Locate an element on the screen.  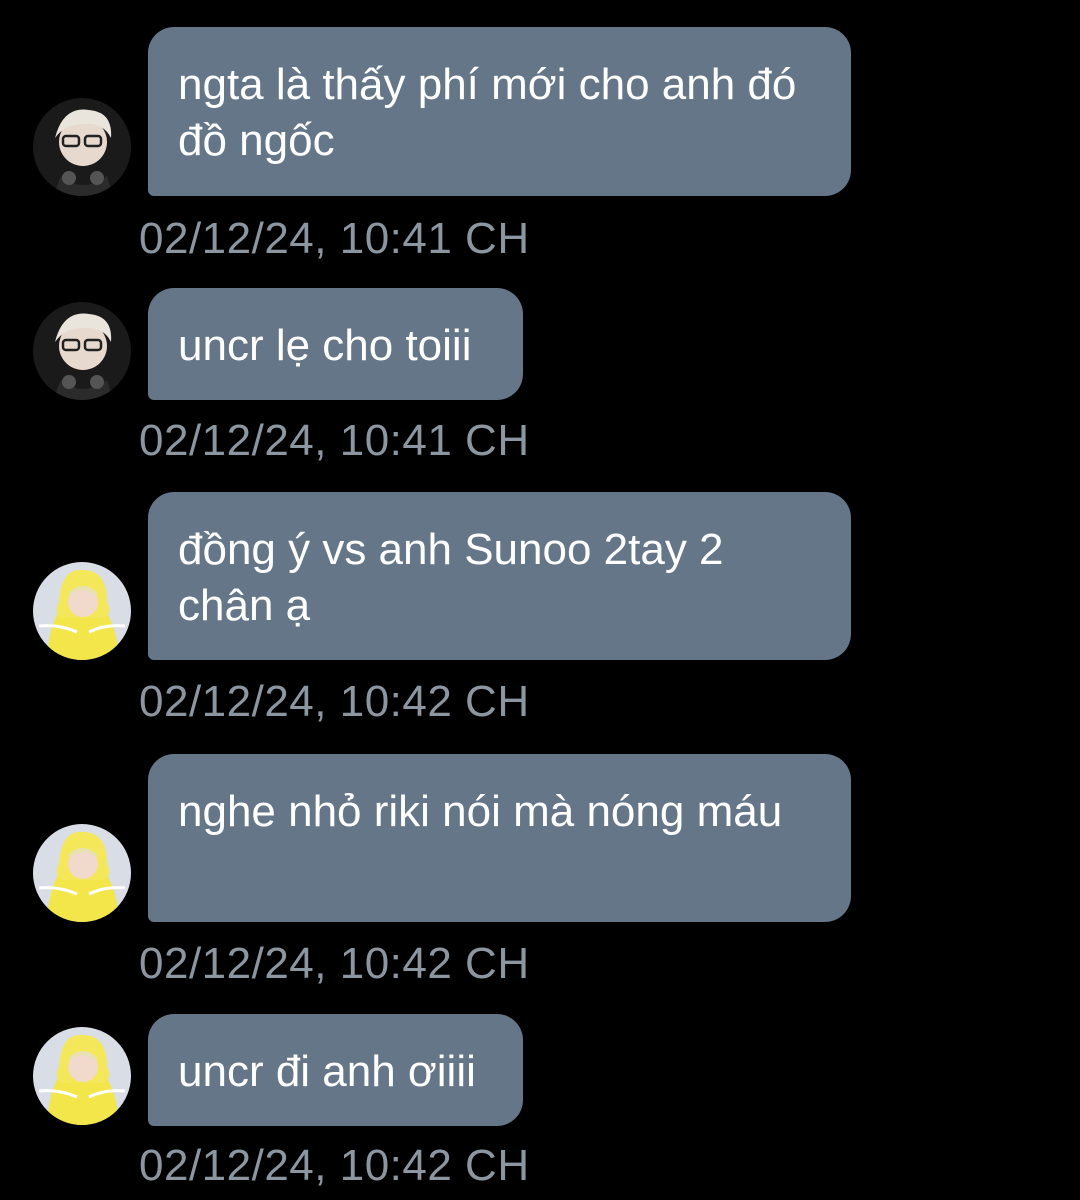
message-bubble: uncr đi anh ơiiii is located at coordinates (335, 1070).